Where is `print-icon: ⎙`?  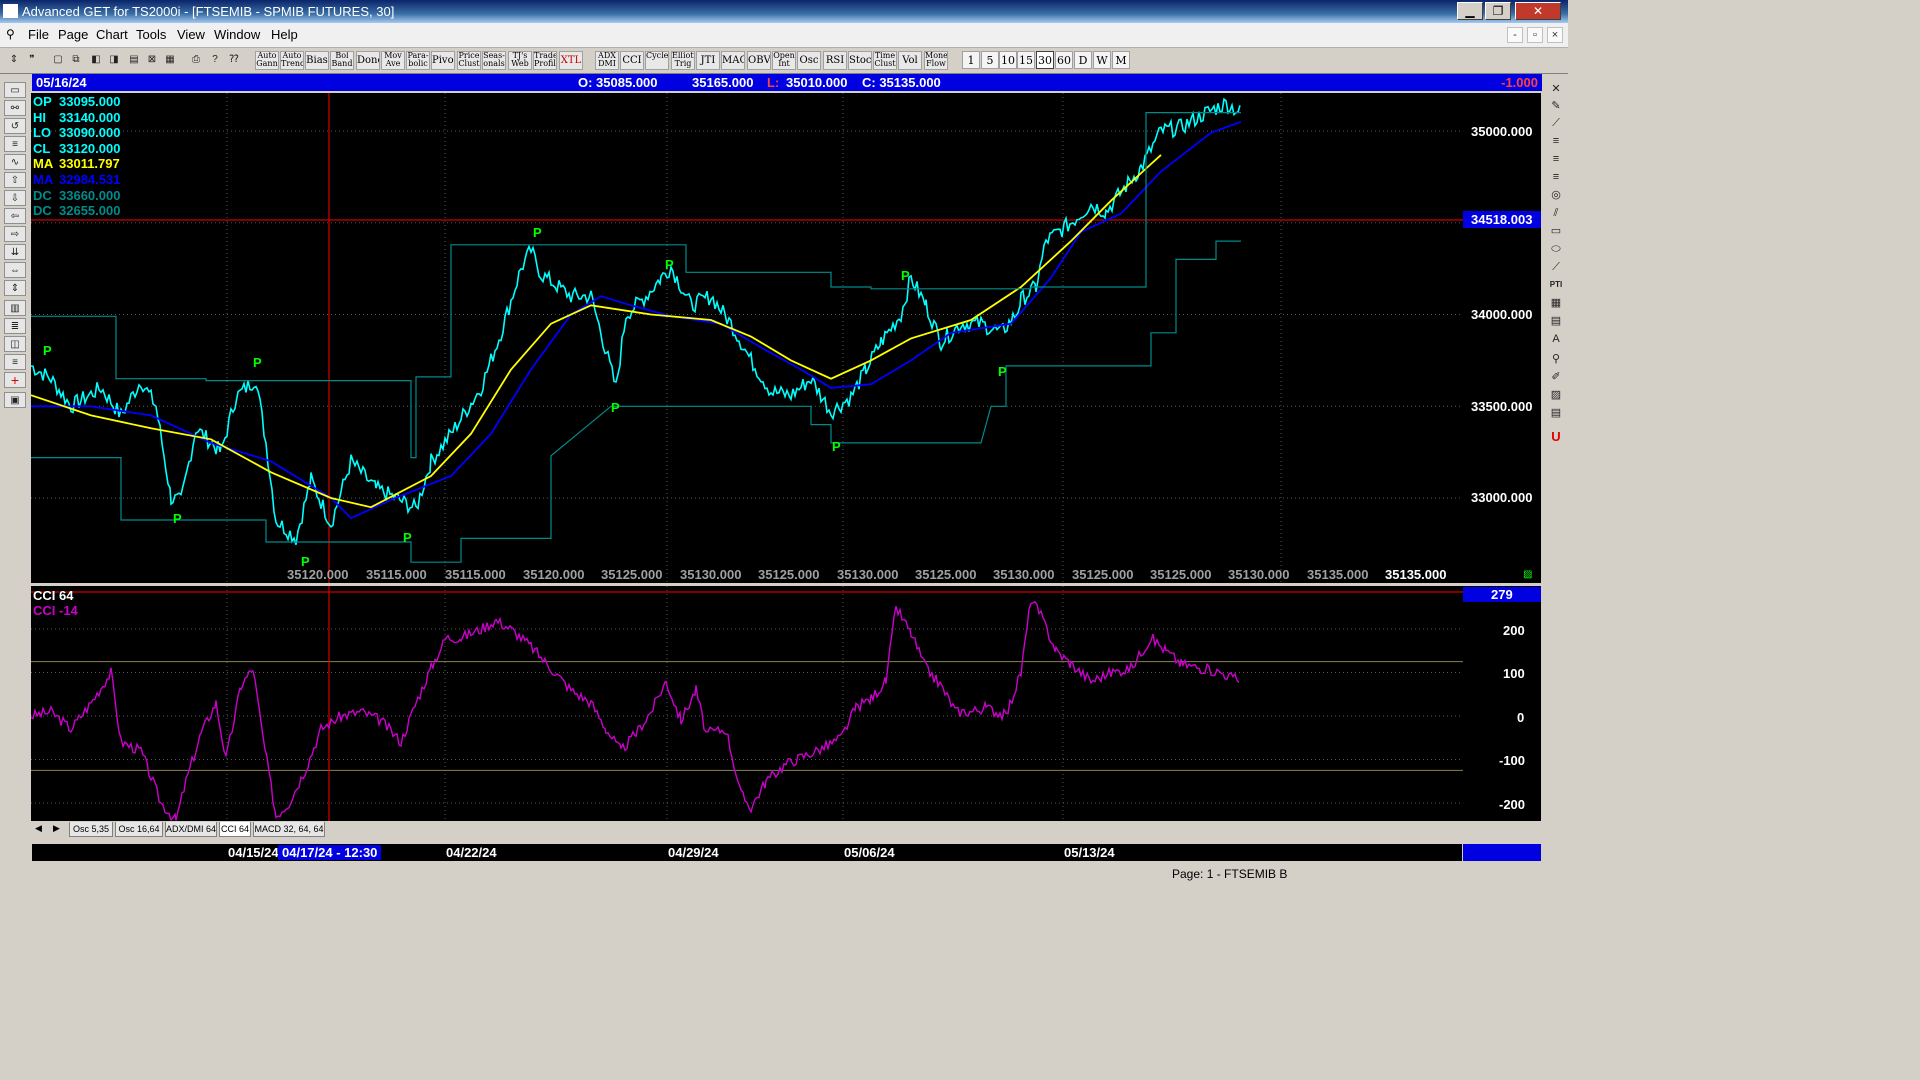
print-icon: ⎙ is located at coordinates (196, 60).